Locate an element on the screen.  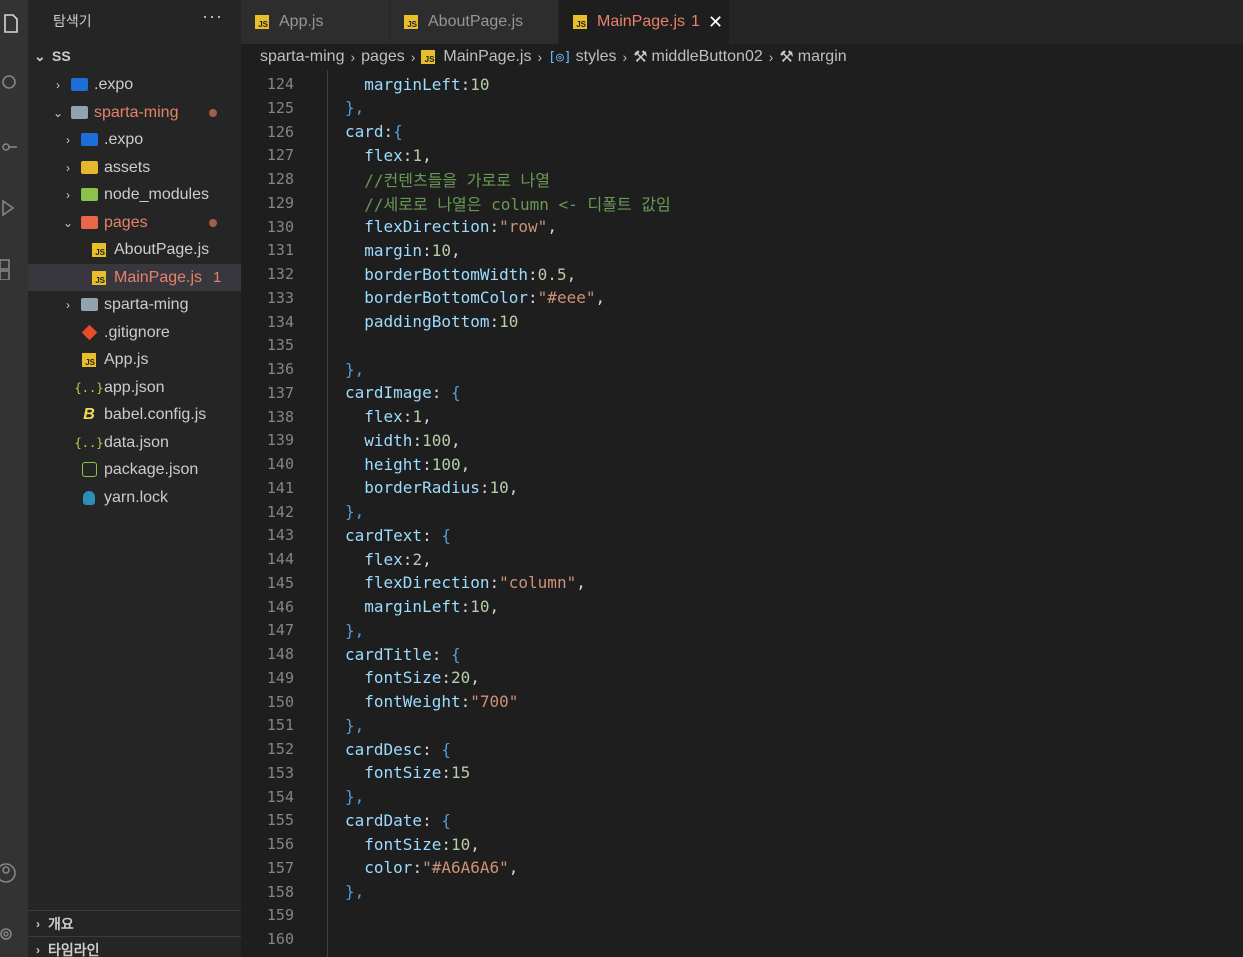
breadcrumb-item: margin is located at coordinates (822, 57).